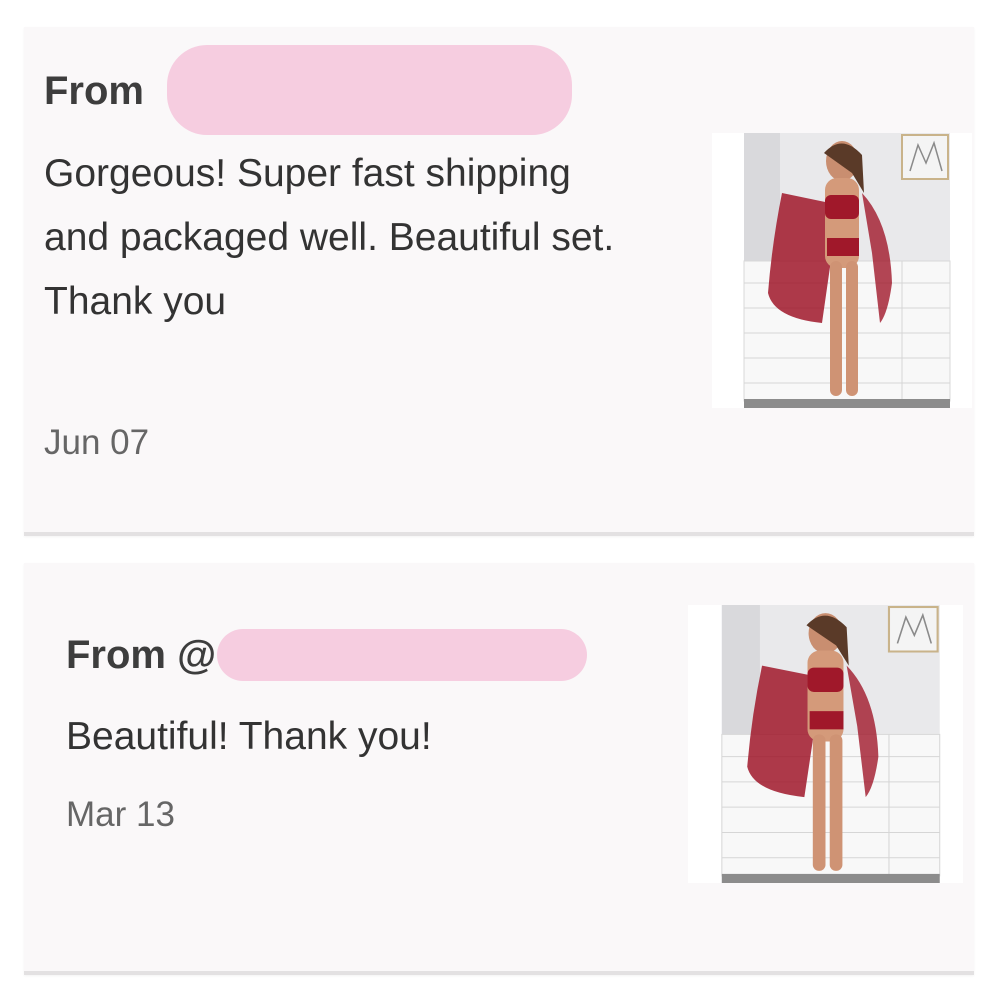 This screenshot has height=1000, width=1000. I want to click on review-from-label: From, so click(94, 91).